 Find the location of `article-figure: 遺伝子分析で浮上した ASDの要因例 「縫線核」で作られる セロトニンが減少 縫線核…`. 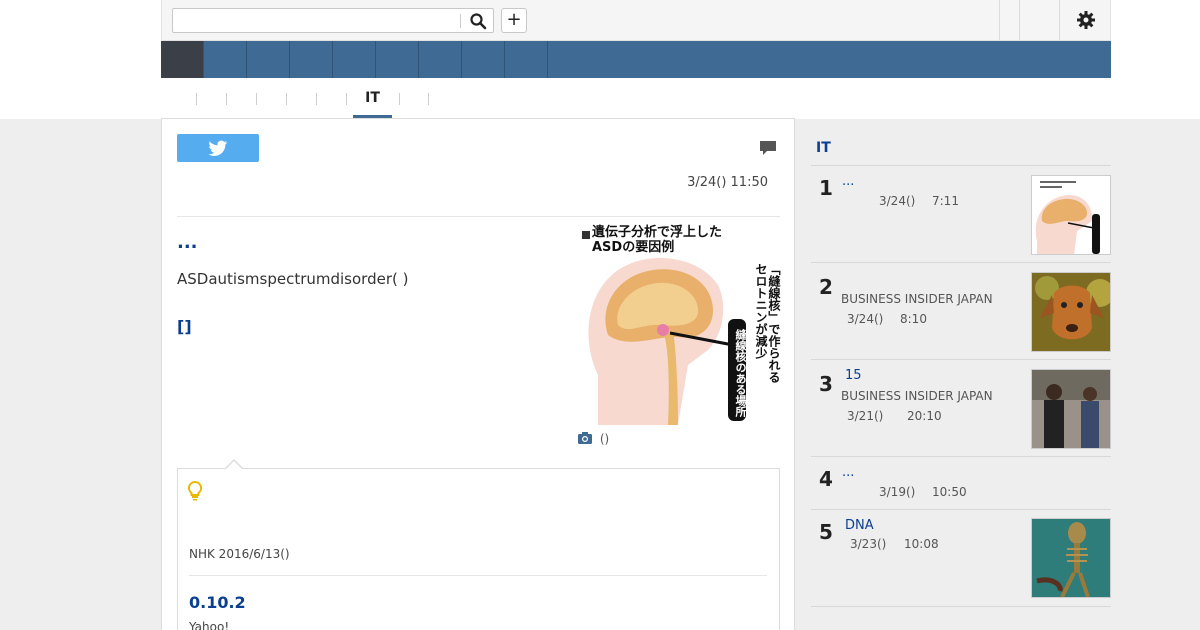

article-figure: 遺伝子分析で浮上した ASDの要因例 「縫線核」で作られる セロトニンが減少 縫線核… is located at coordinates (679, 325).